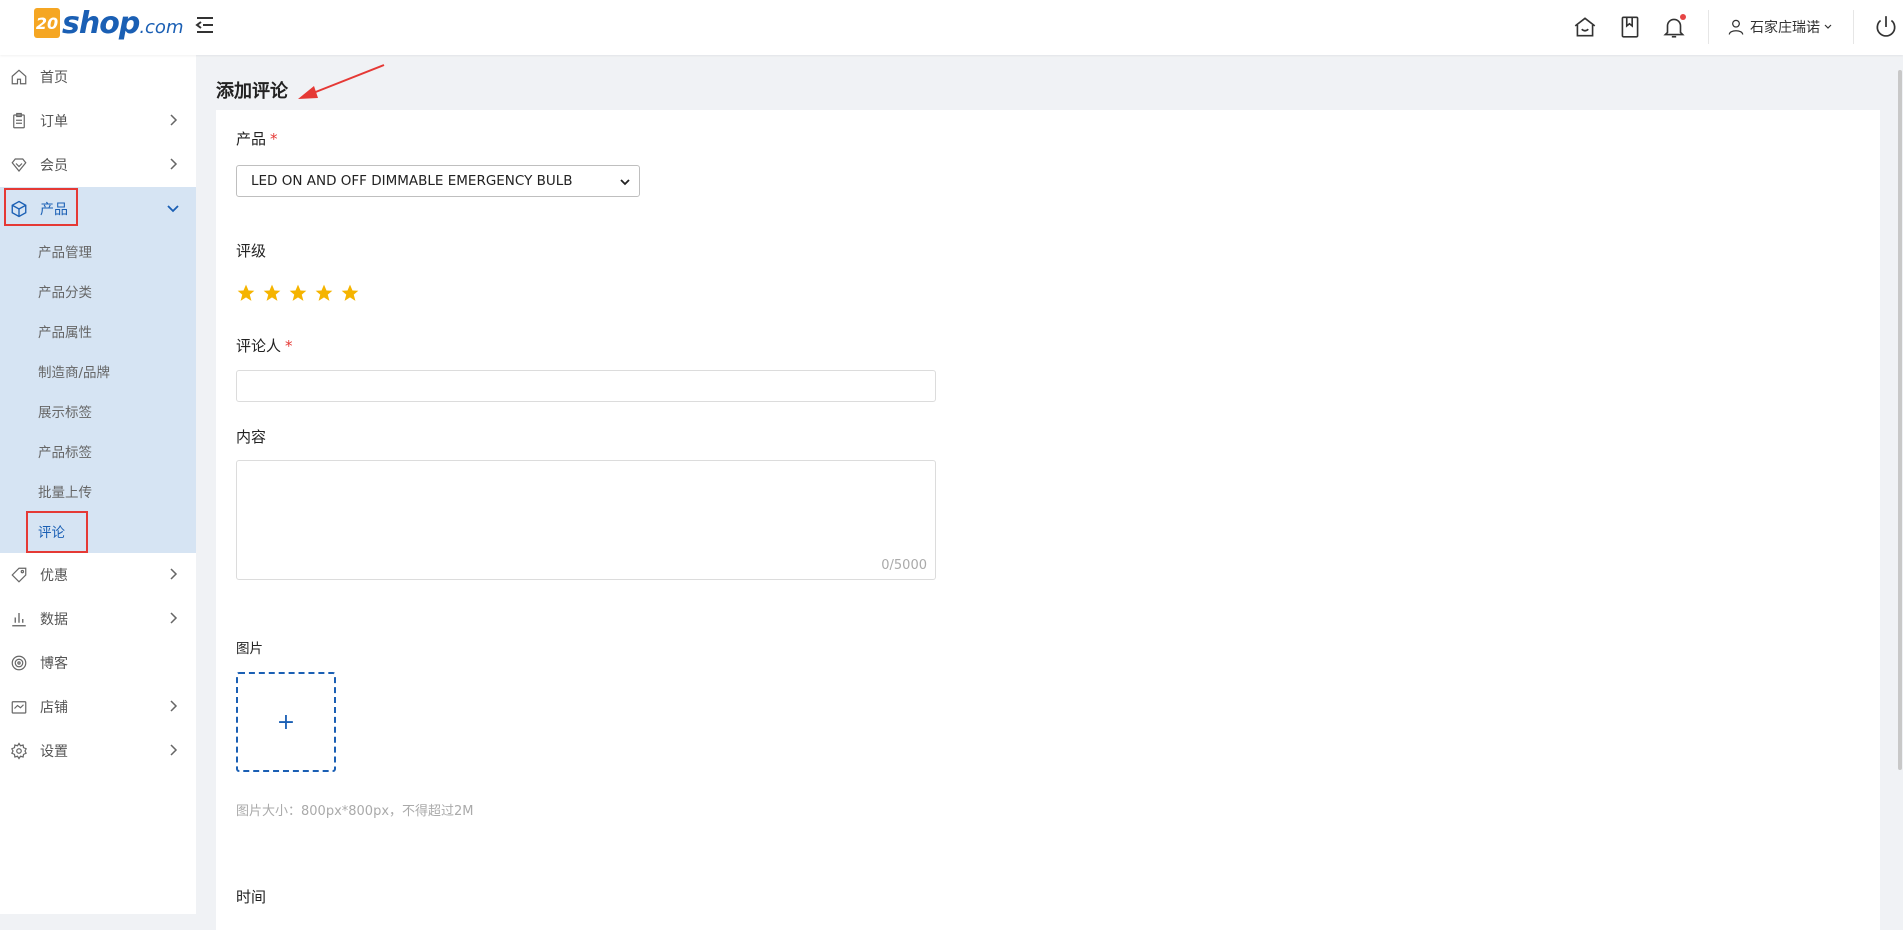 This screenshot has height=930, width=1903. I want to click on image-label: 图片, so click(249, 649).